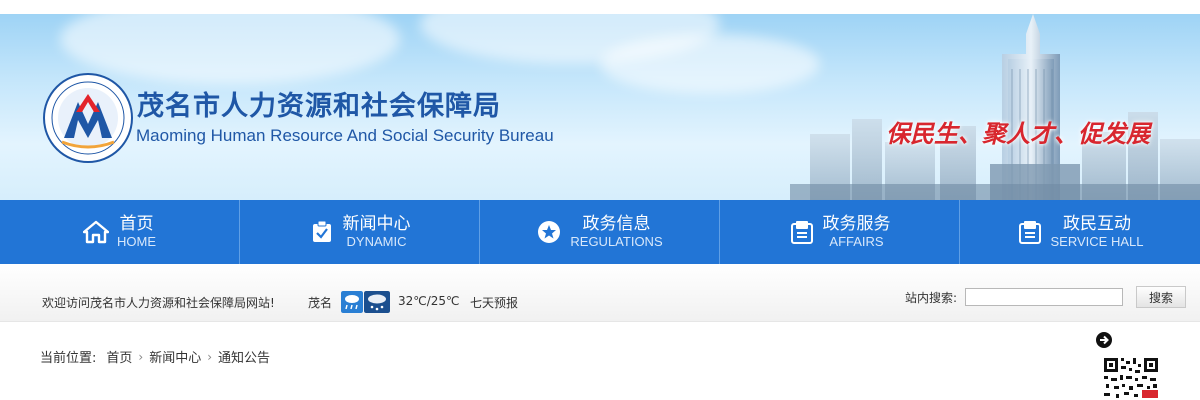 This screenshot has height=400, width=1200. I want to click on arrow-right-circle-icon, so click(1104, 340).